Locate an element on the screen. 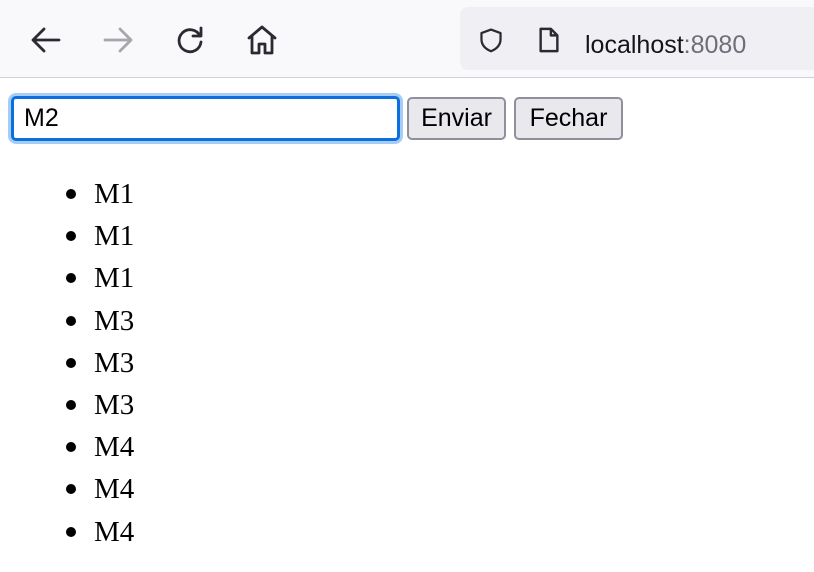  reload-icon is located at coordinates (190, 40).